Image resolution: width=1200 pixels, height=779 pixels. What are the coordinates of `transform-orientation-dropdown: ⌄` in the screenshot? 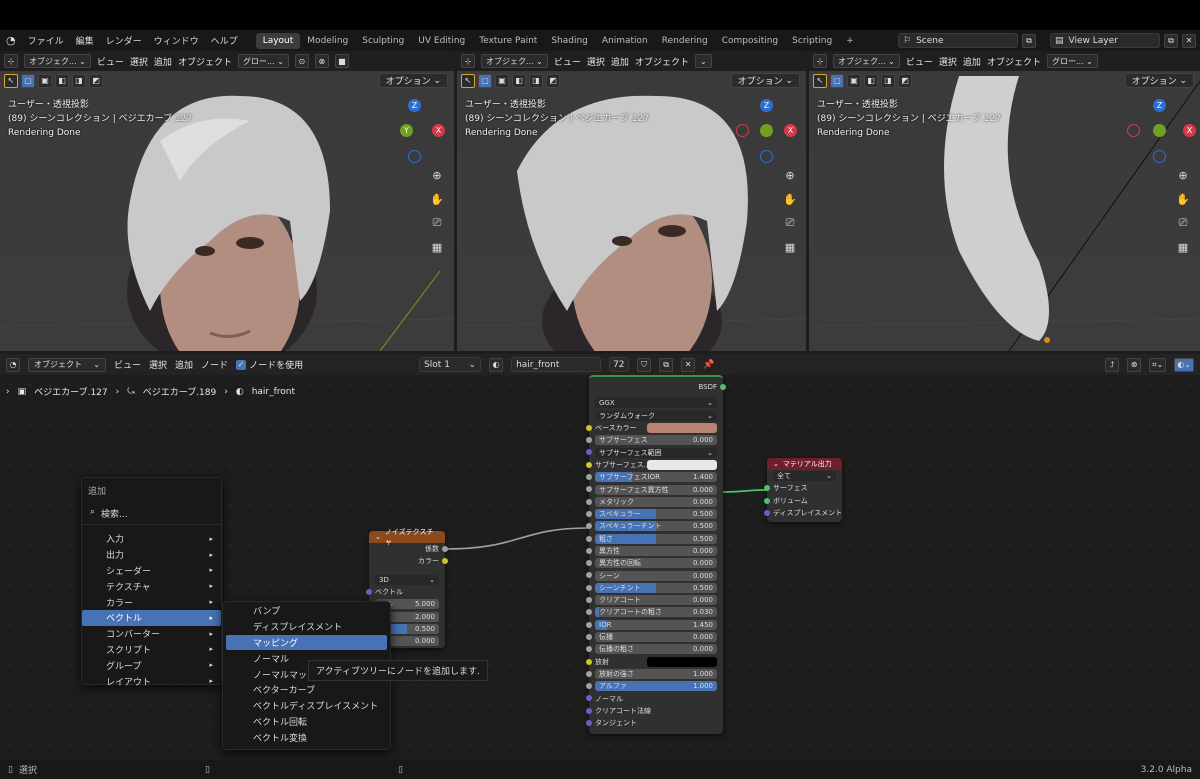 It's located at (703, 61).